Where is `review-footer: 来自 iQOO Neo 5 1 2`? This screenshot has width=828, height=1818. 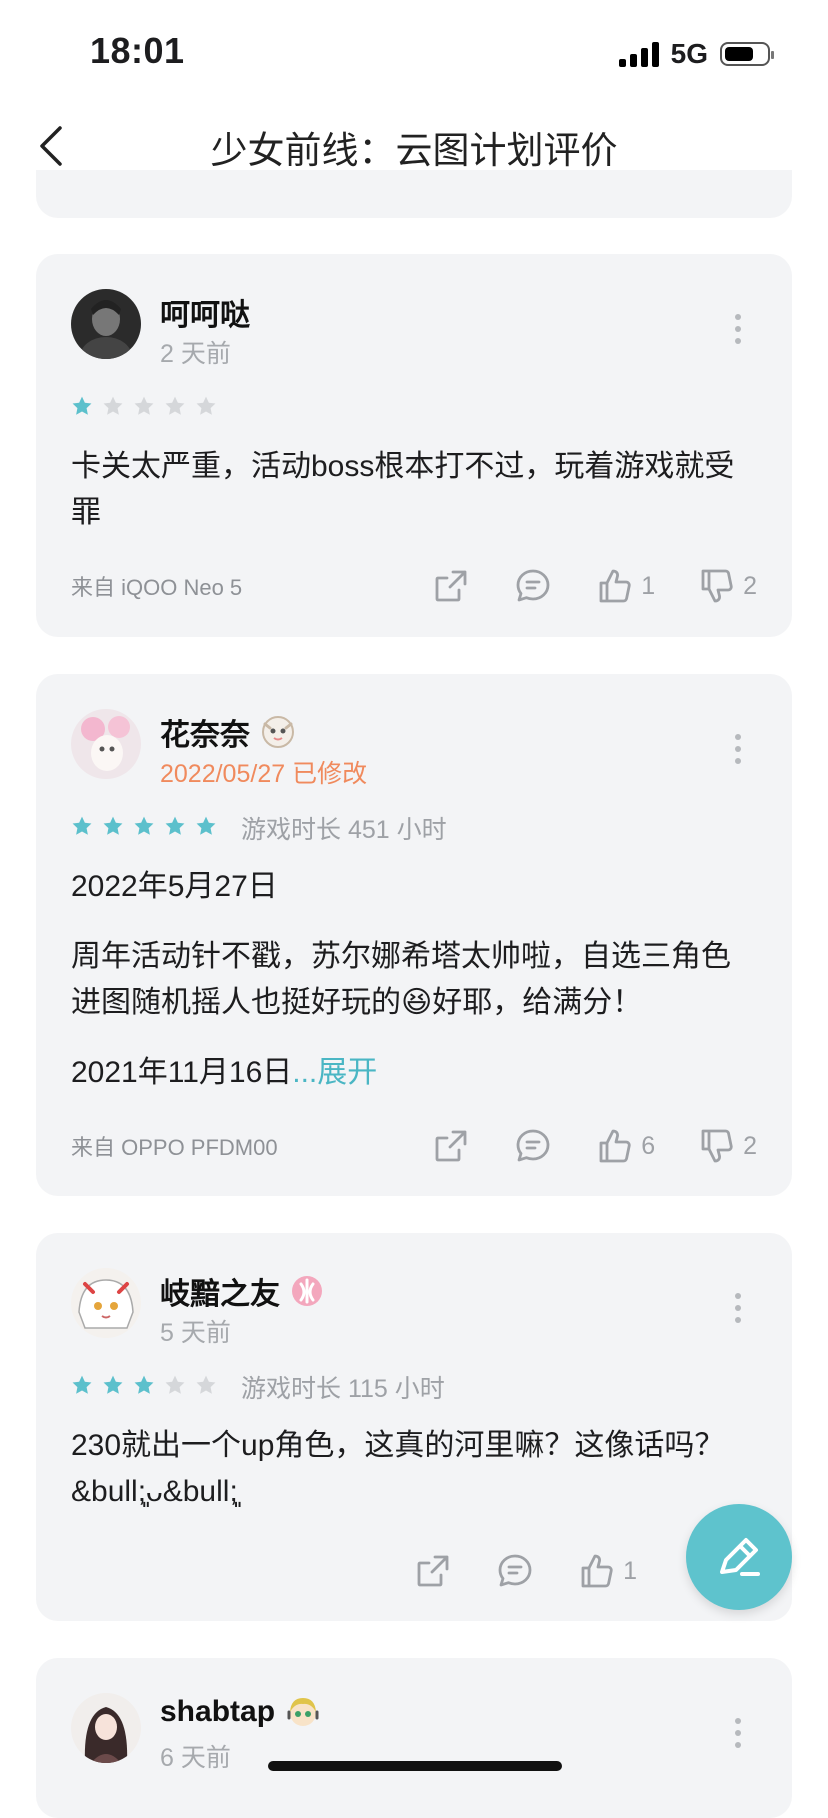 review-footer: 来自 iQOO Neo 5 1 2 is located at coordinates (414, 586).